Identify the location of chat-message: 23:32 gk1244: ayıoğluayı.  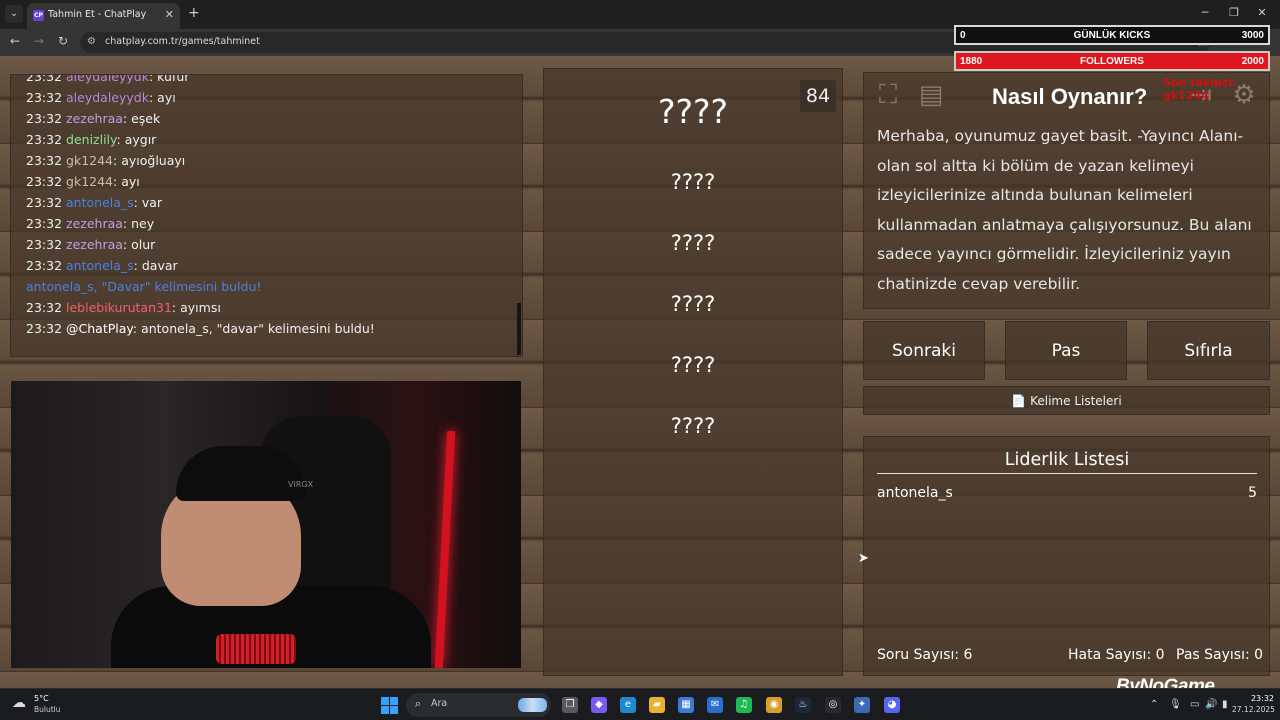
(106, 160).